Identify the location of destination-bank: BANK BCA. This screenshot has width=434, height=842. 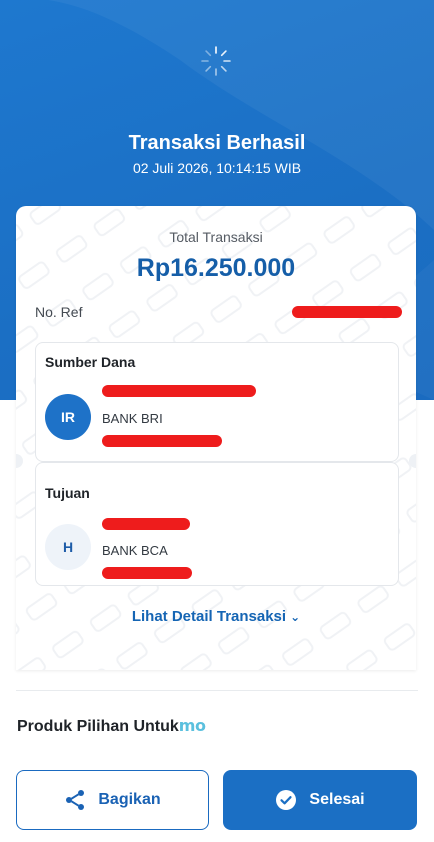
(135, 550).